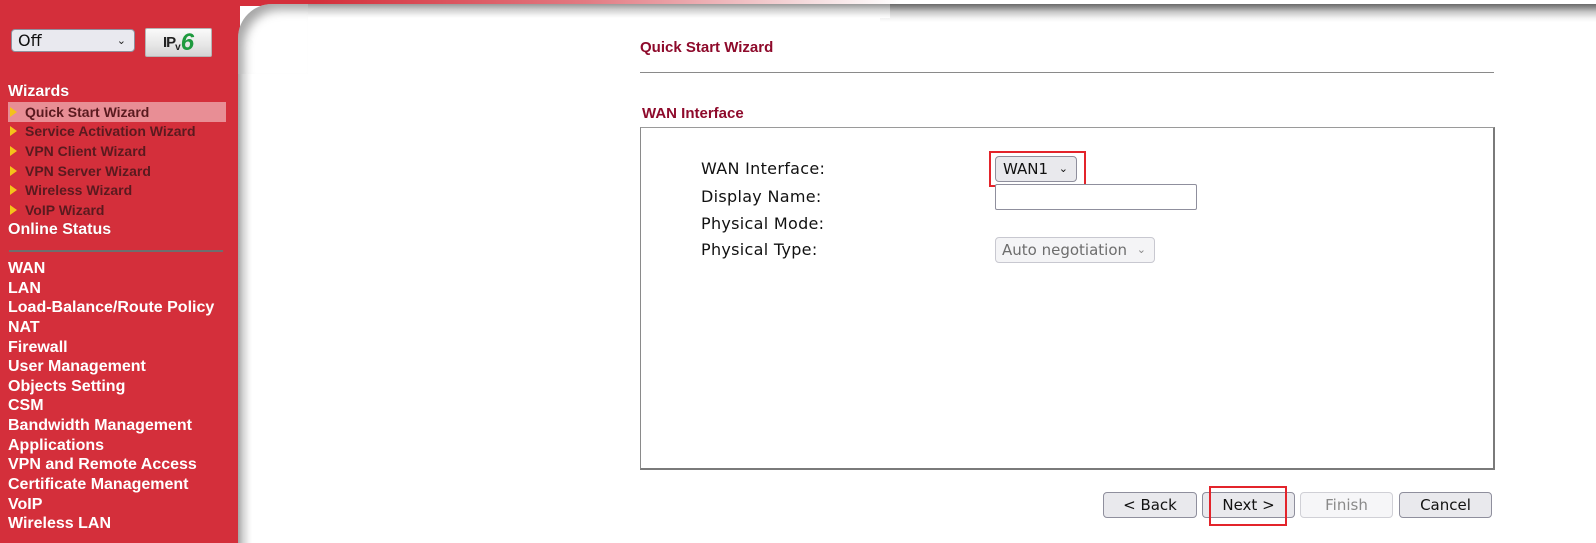 The width and height of the screenshot is (1596, 543). What do you see at coordinates (111, 367) in the screenshot?
I see `menu-item-user-management: User Management` at bounding box center [111, 367].